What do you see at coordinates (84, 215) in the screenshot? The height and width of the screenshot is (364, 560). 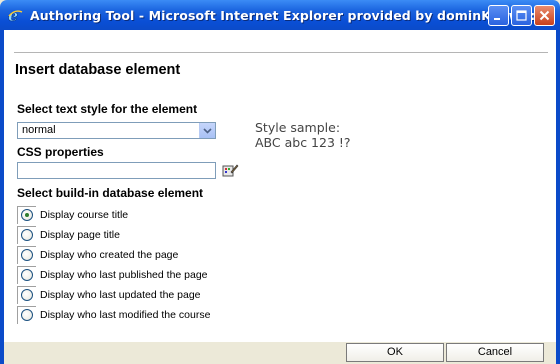 I see `option-label: Display course title` at bounding box center [84, 215].